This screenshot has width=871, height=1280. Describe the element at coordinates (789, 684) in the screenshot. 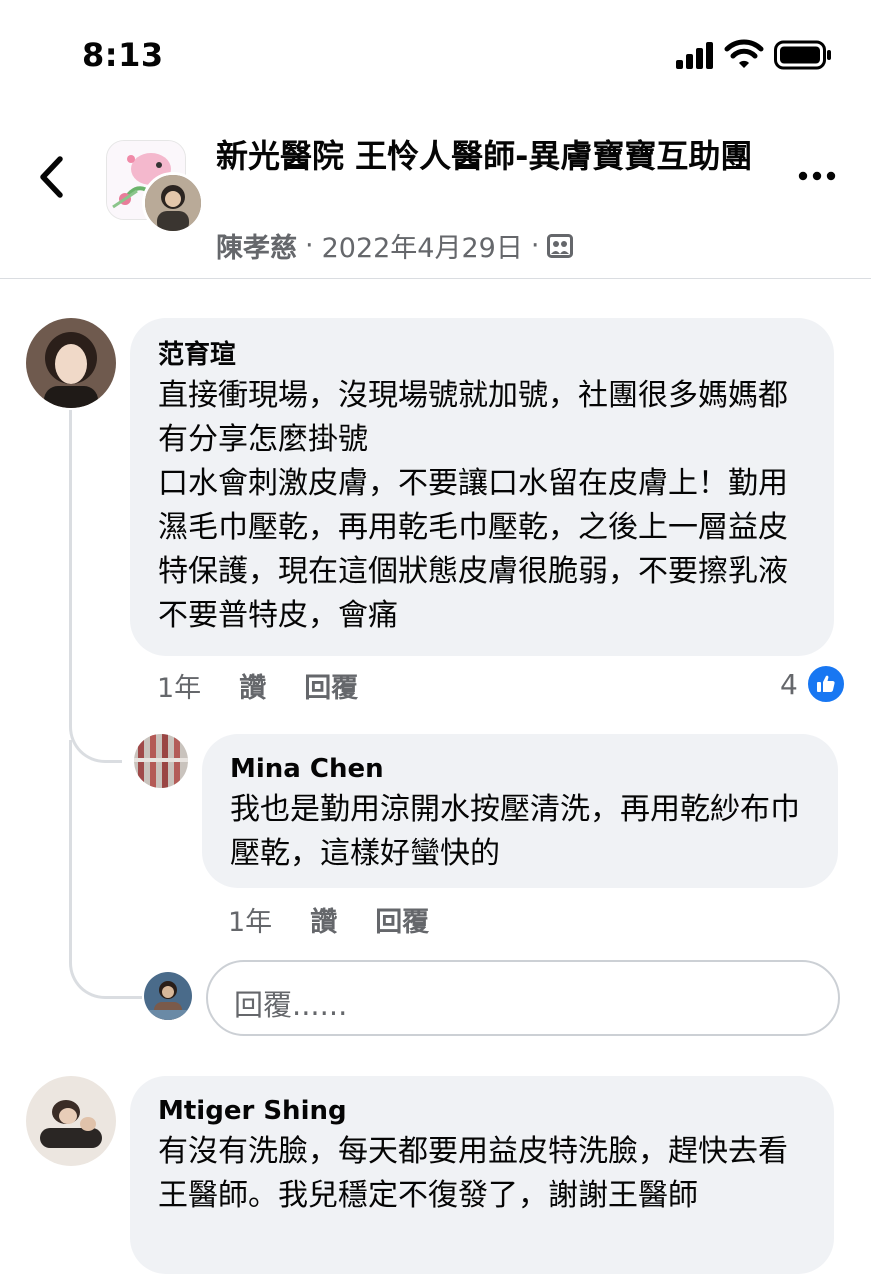

I see `like-count: 4` at that location.